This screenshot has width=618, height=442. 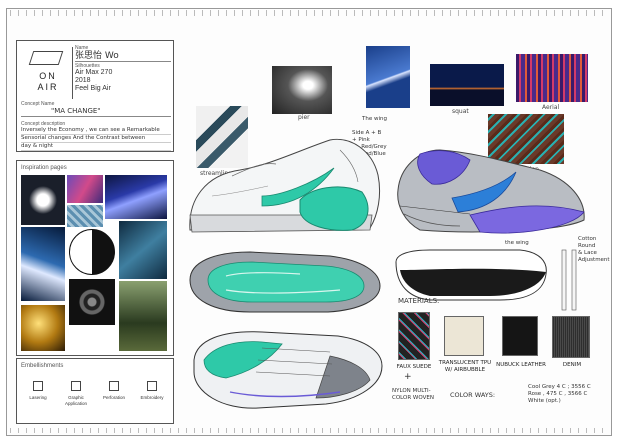 I want to click on colorway-note-line: White (opt.), so click(x=544, y=401).